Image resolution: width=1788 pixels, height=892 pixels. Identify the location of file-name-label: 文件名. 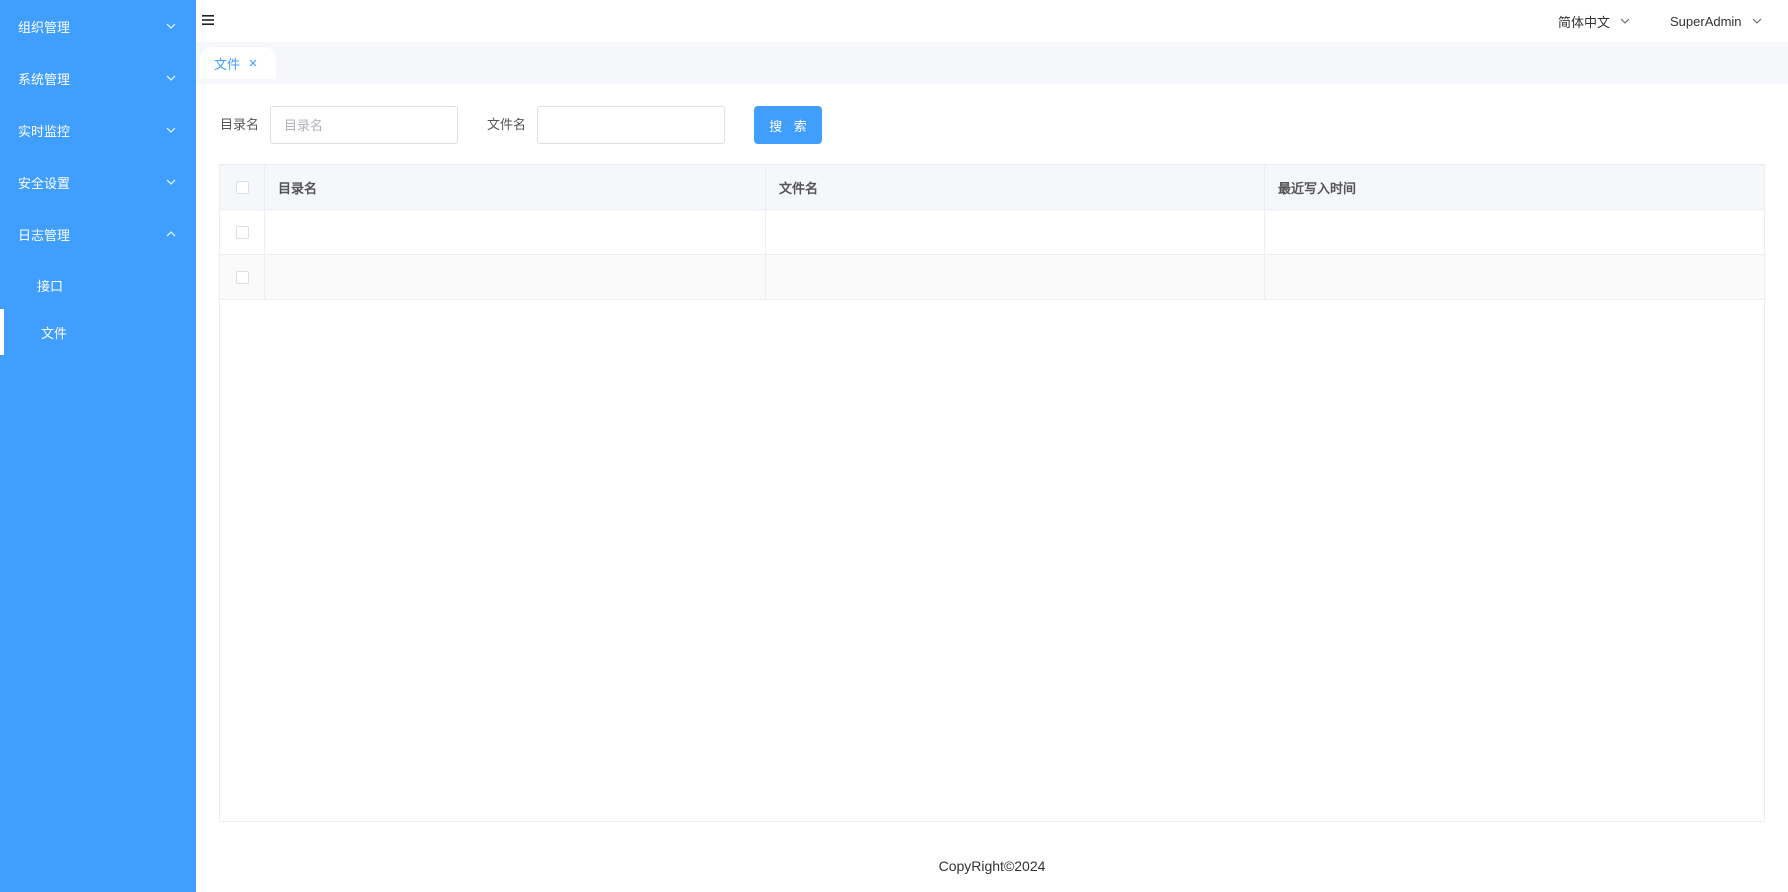
(507, 124).